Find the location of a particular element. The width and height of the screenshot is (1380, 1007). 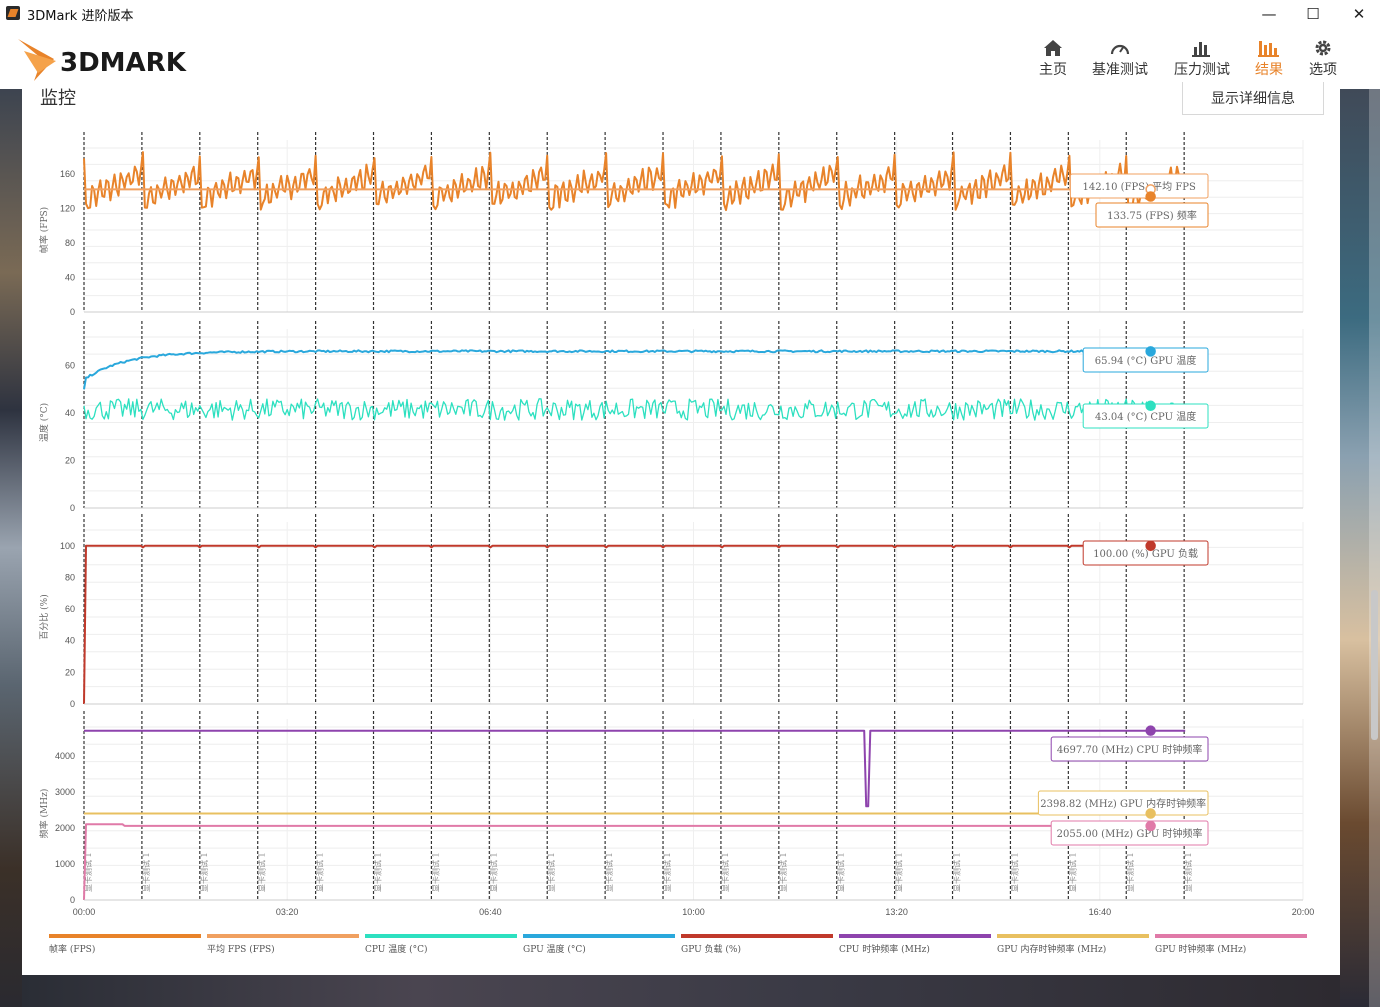

y-axis-label: 温度 (°C) is located at coordinates (44, 422).